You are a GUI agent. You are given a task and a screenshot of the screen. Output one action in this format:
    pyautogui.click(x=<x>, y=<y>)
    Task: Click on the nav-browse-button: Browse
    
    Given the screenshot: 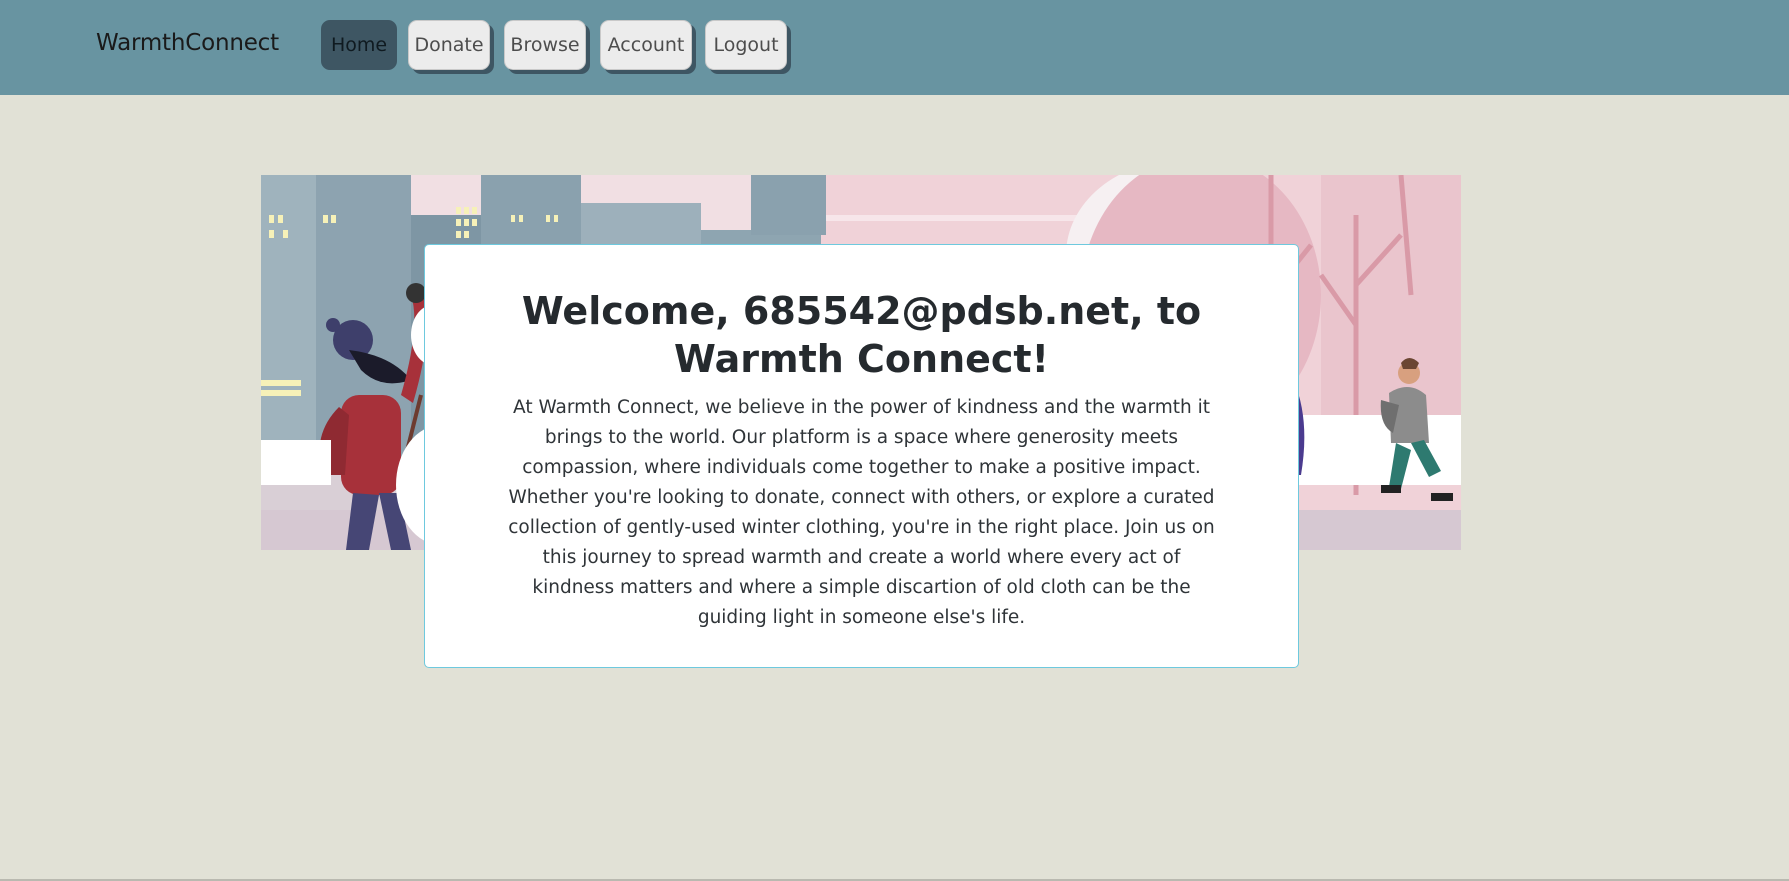 What is the action you would take?
    pyautogui.click(x=545, y=45)
    